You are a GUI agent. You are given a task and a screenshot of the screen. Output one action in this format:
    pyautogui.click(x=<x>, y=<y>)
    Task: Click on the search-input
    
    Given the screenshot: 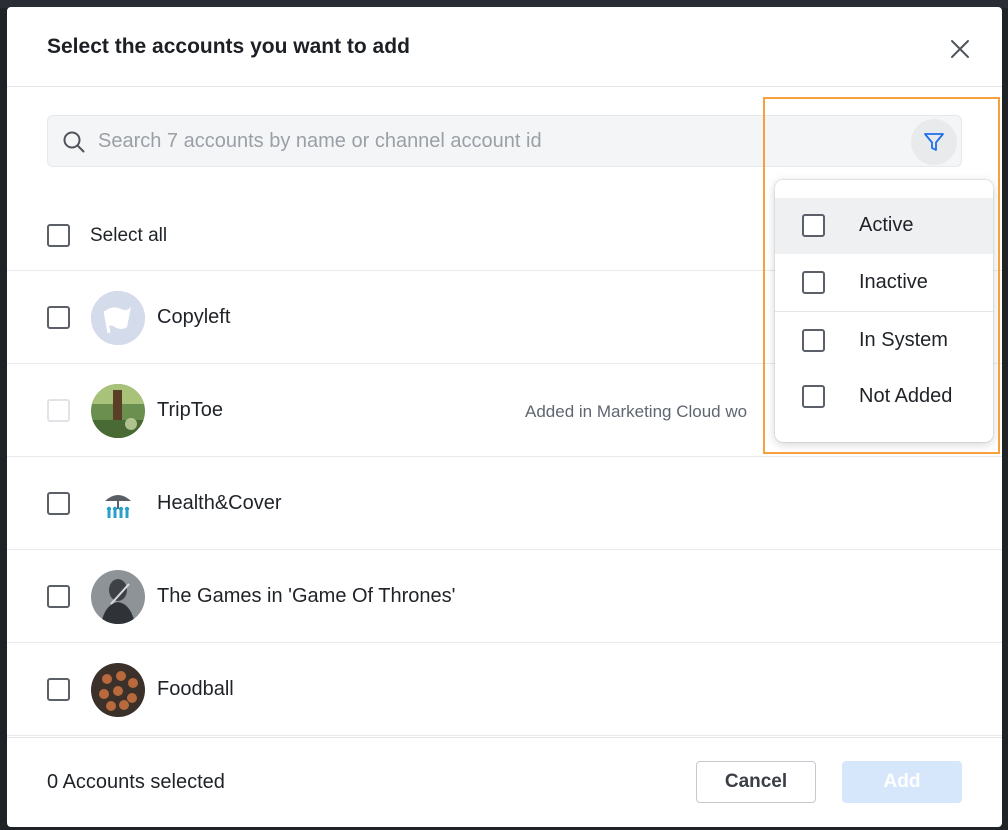 What is the action you would take?
    pyautogui.click(x=498, y=141)
    